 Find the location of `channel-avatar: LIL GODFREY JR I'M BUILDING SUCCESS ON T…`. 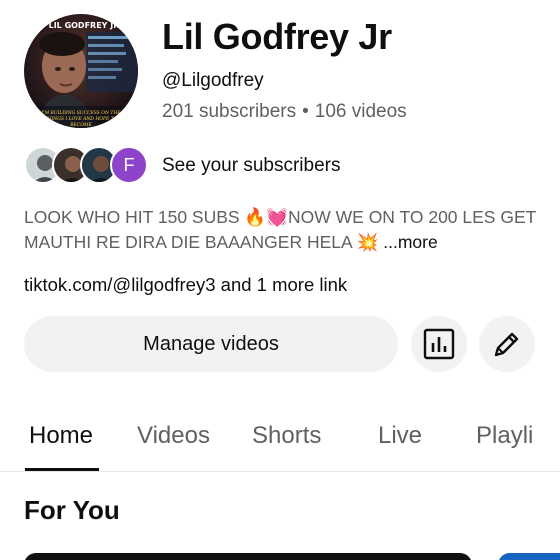

channel-avatar: LIL GODFREY JR I'M BUILDING SUCCESS ON T… is located at coordinates (81, 71).